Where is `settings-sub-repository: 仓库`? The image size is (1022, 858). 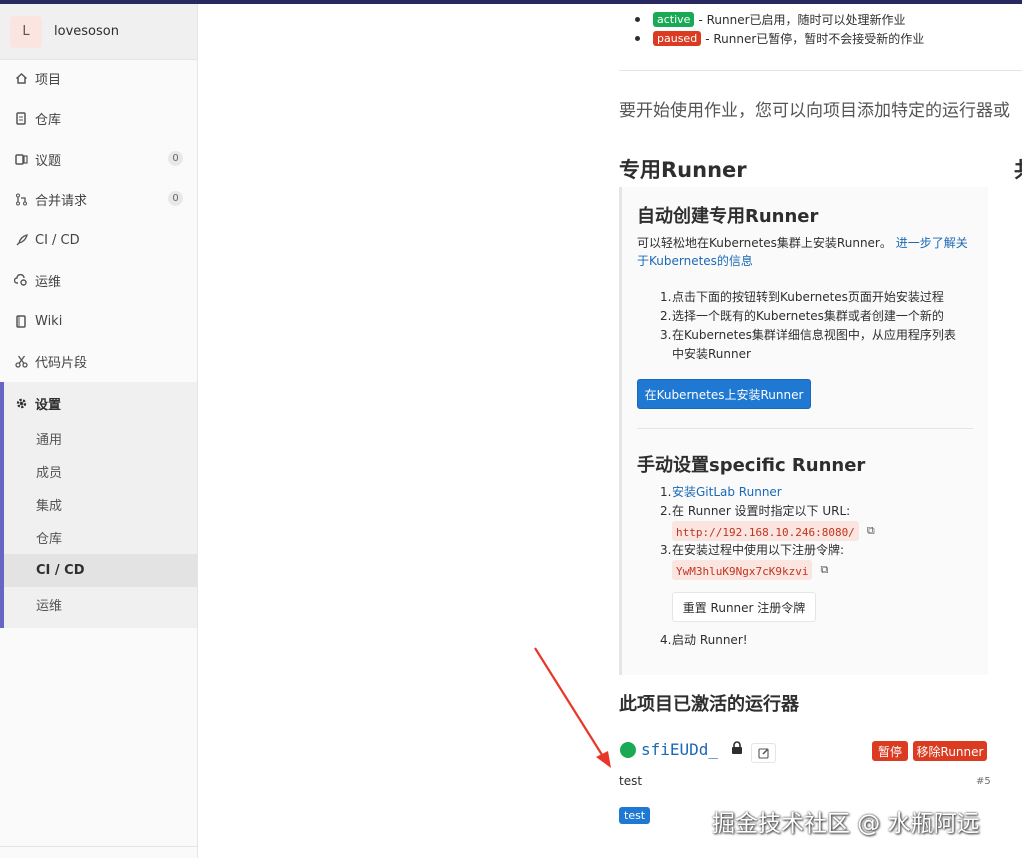
settings-sub-repository: 仓库 is located at coordinates (100, 537).